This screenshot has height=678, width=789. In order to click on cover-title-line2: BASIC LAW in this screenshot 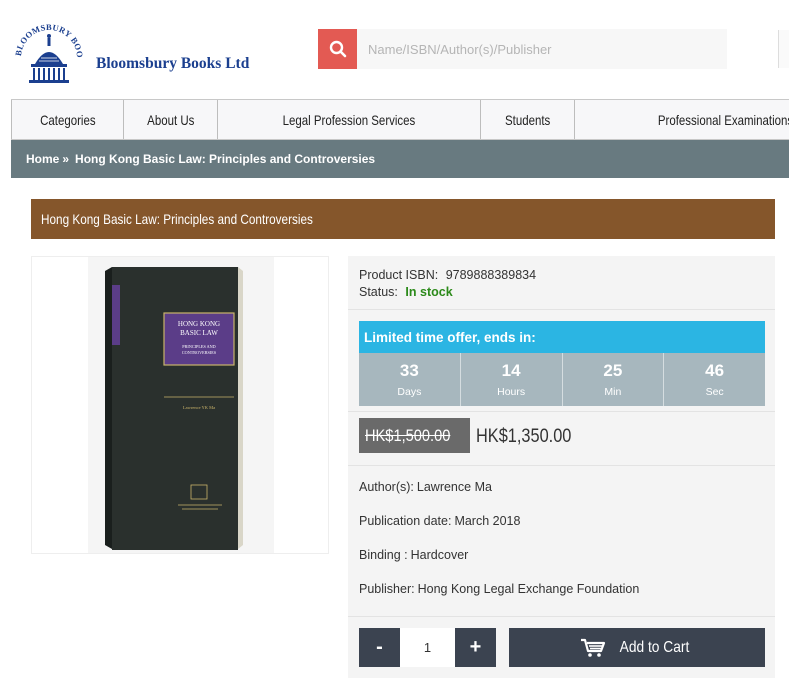, I will do `click(199, 333)`.